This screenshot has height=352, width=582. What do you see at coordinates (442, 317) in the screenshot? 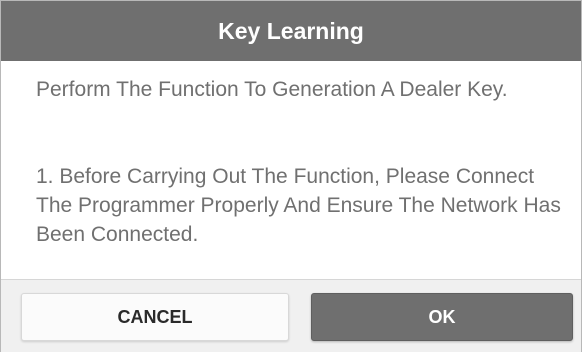
I see `ok-button: OK` at bounding box center [442, 317].